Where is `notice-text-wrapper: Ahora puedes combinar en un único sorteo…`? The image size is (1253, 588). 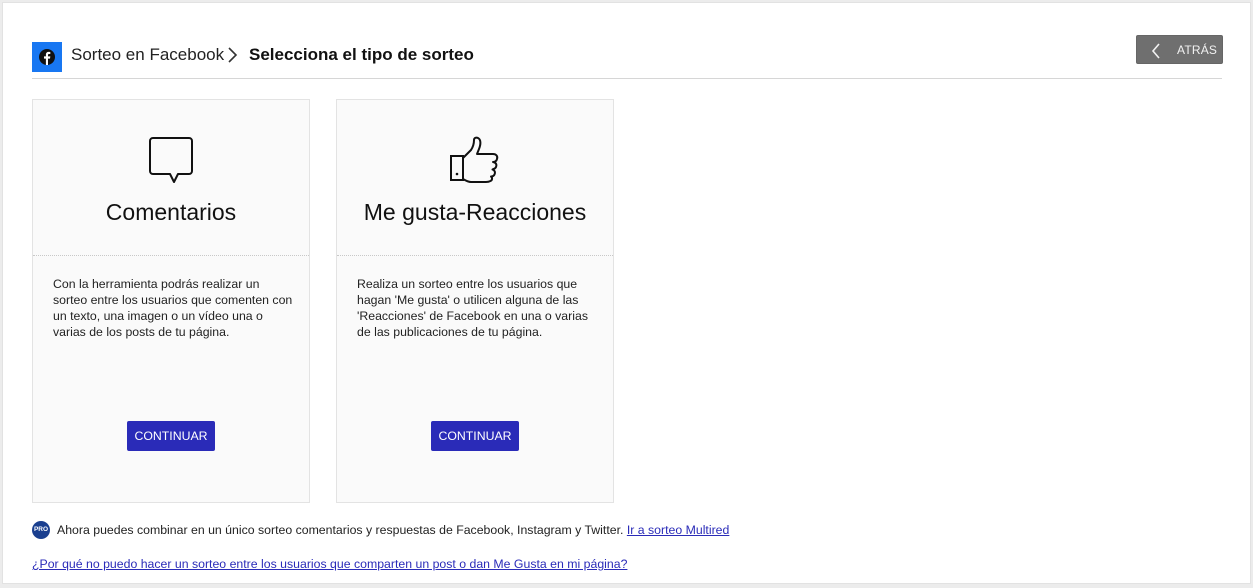 notice-text-wrapper: Ahora puedes combinar en un único sorteo… is located at coordinates (393, 530).